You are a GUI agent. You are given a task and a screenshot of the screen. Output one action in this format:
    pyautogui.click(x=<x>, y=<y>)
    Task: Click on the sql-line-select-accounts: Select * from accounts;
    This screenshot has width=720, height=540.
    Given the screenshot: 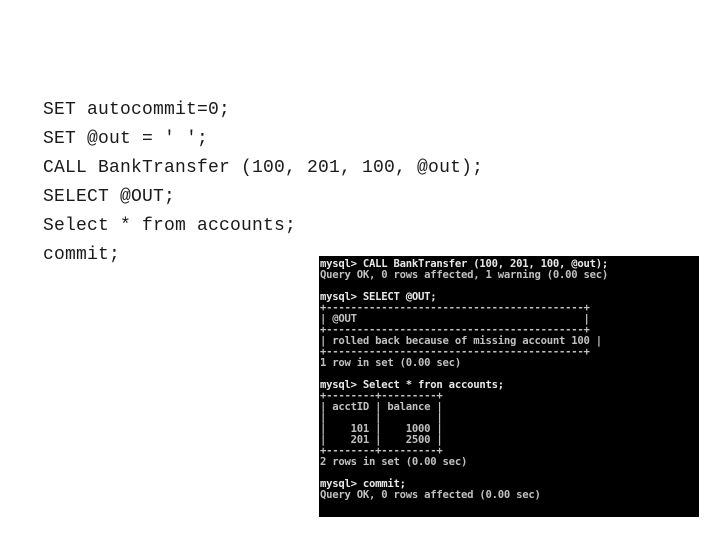 What is the action you would take?
    pyautogui.click(x=170, y=226)
    